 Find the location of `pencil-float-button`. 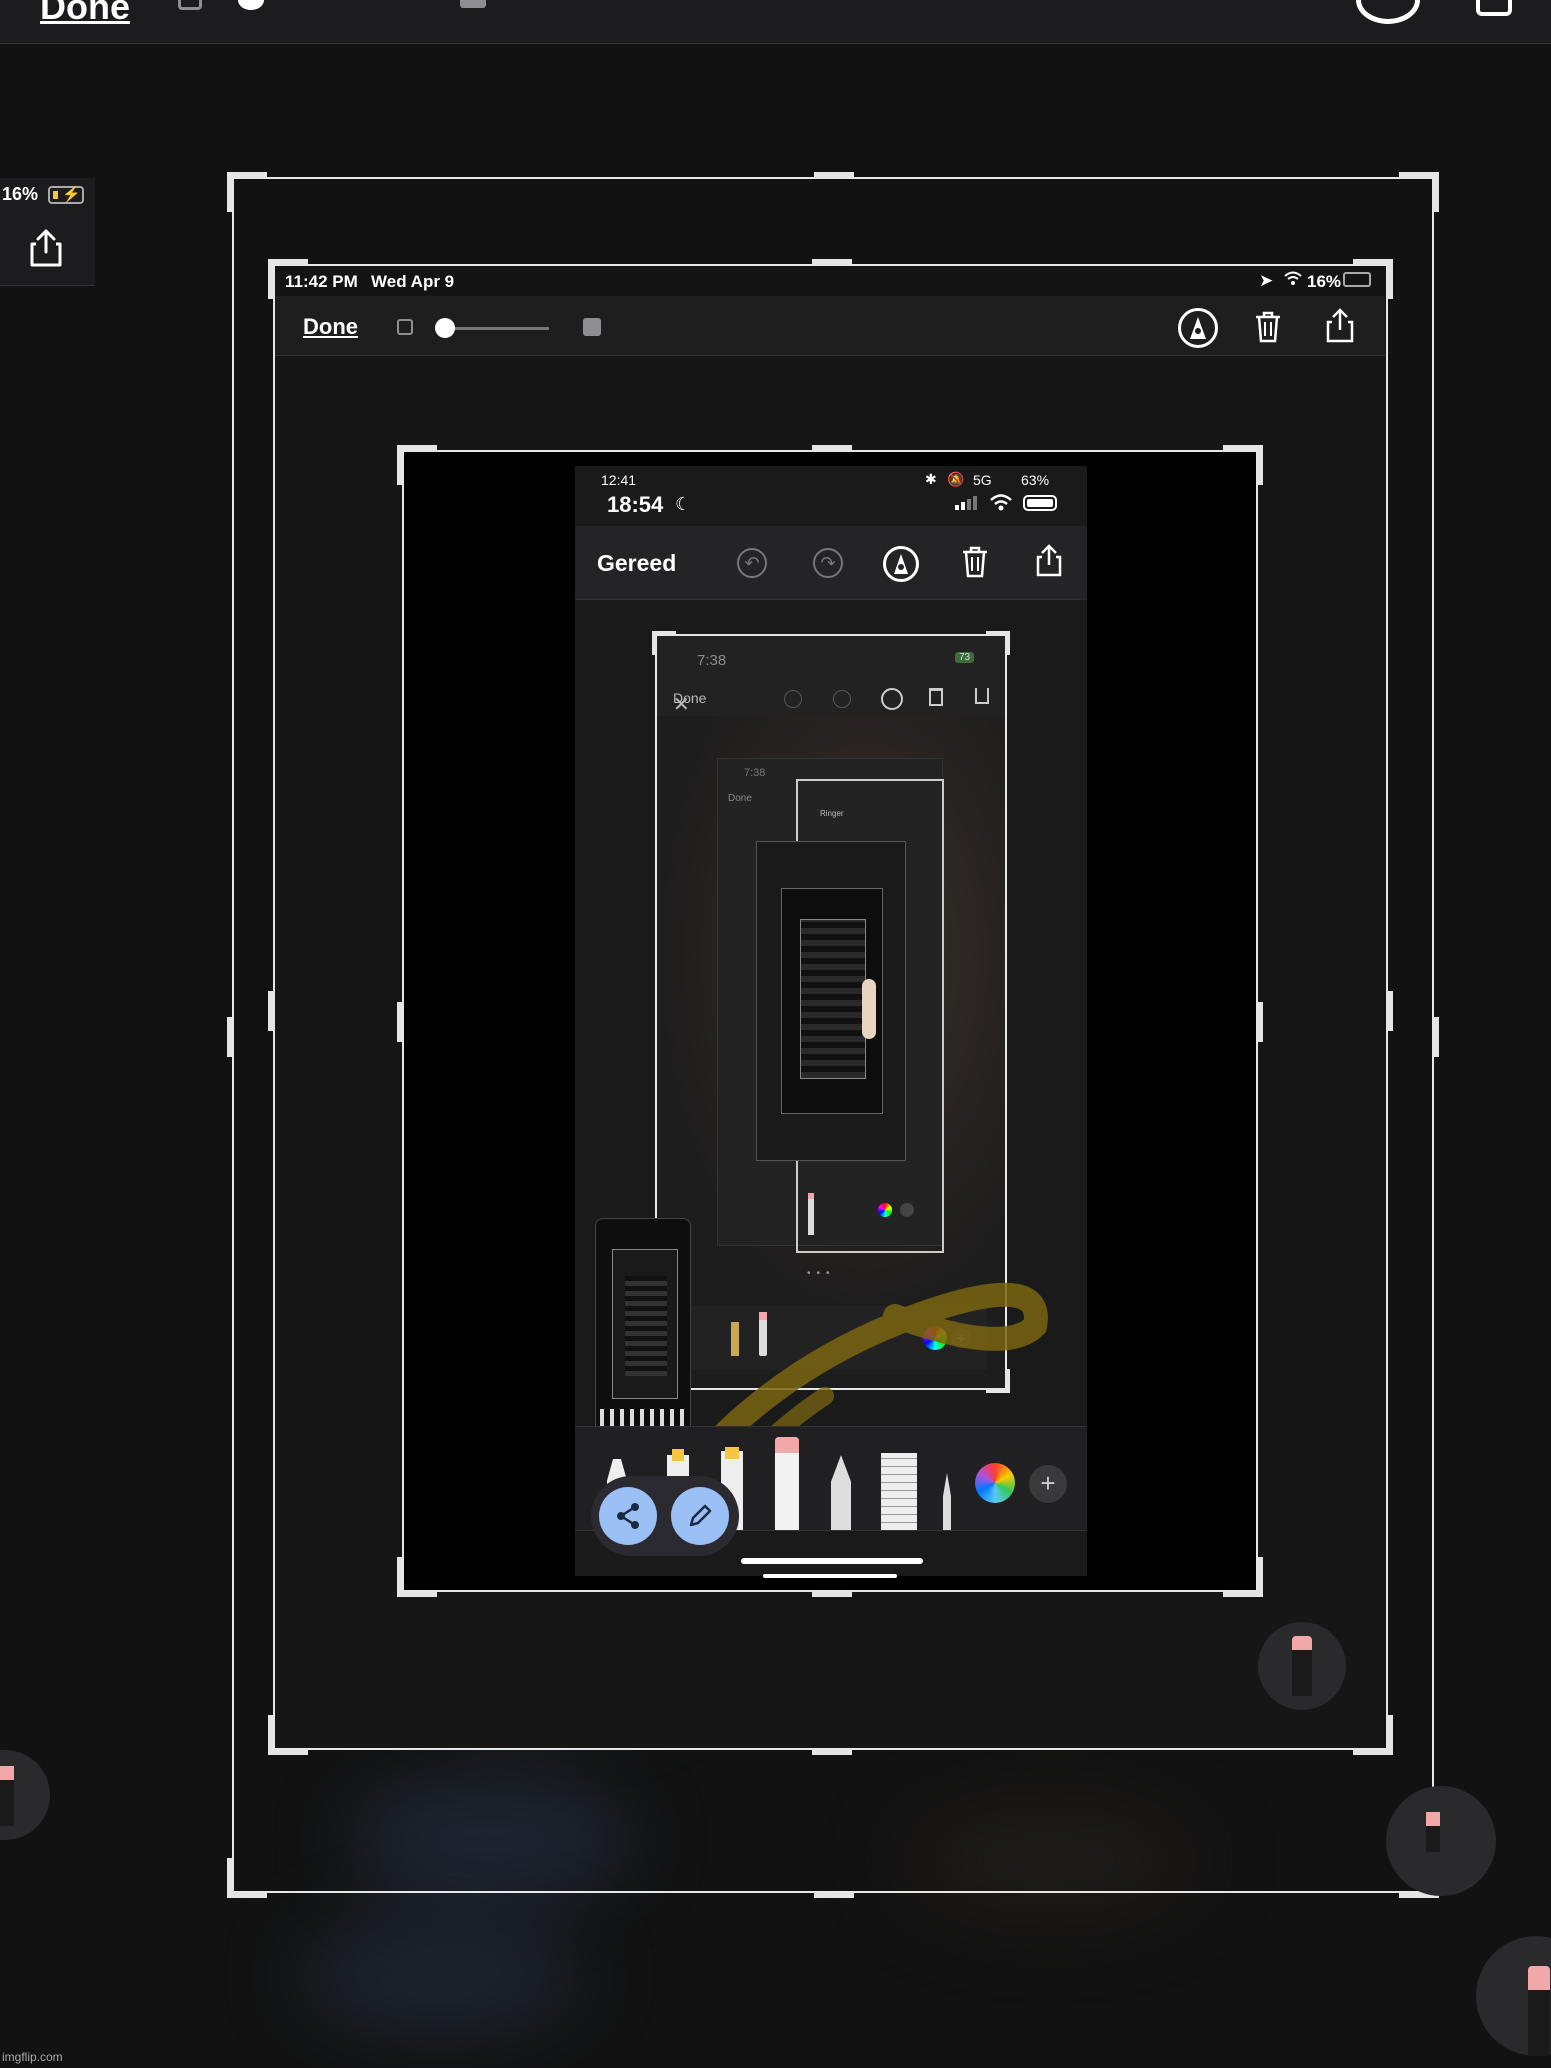

pencil-float-button is located at coordinates (1302, 1666).